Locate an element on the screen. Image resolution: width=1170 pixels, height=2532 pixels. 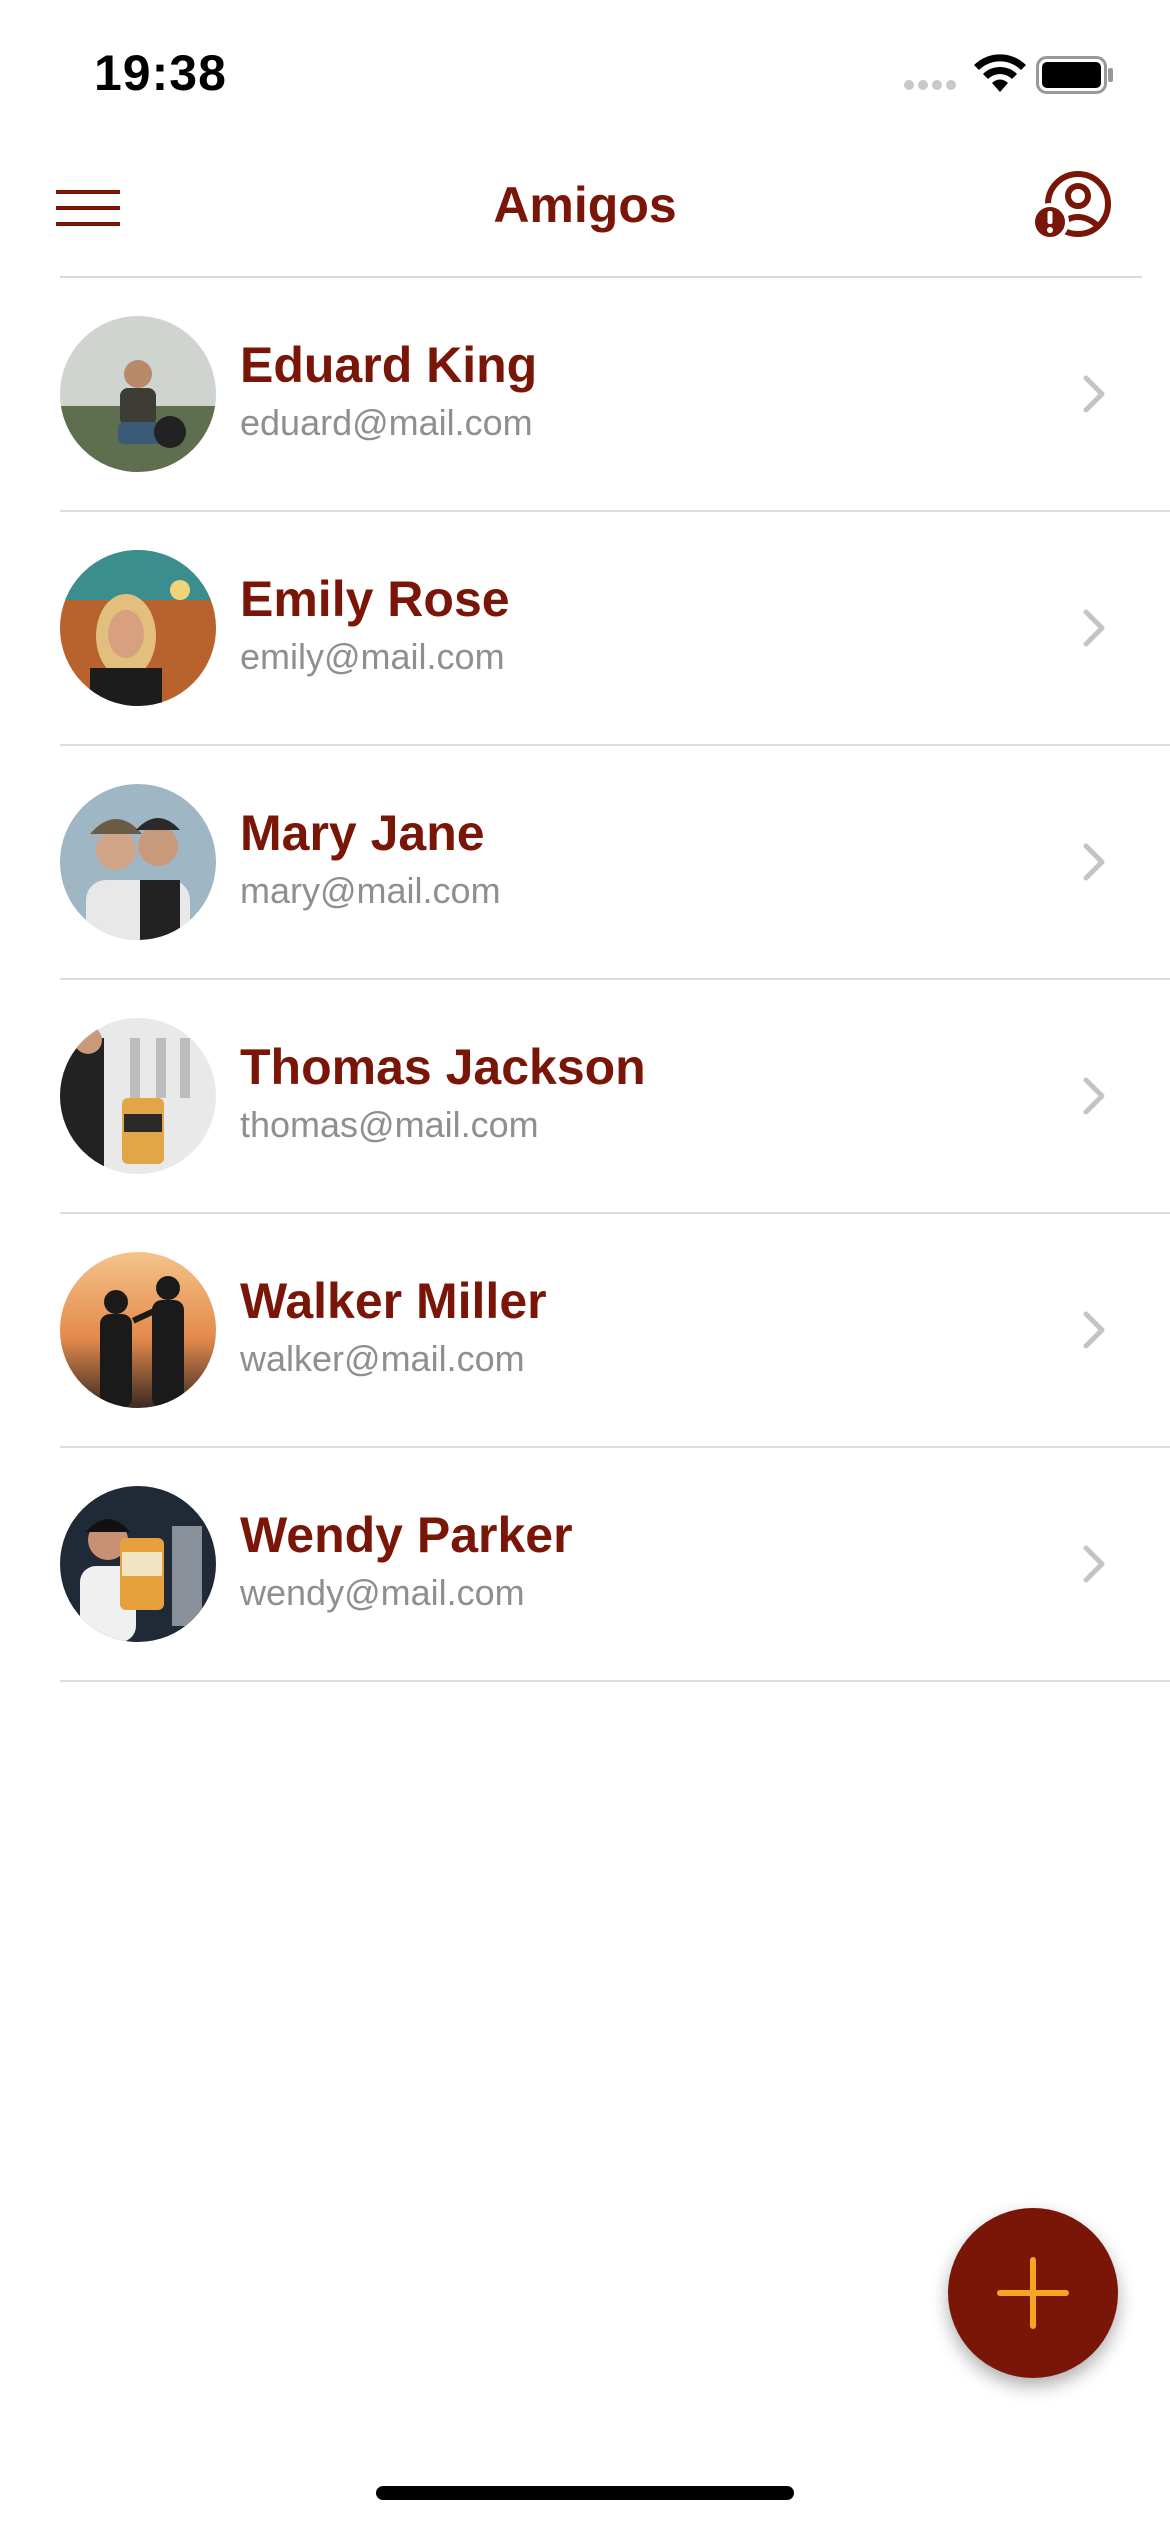
contact-name: Mary Jane is located at coordinates (362, 833).